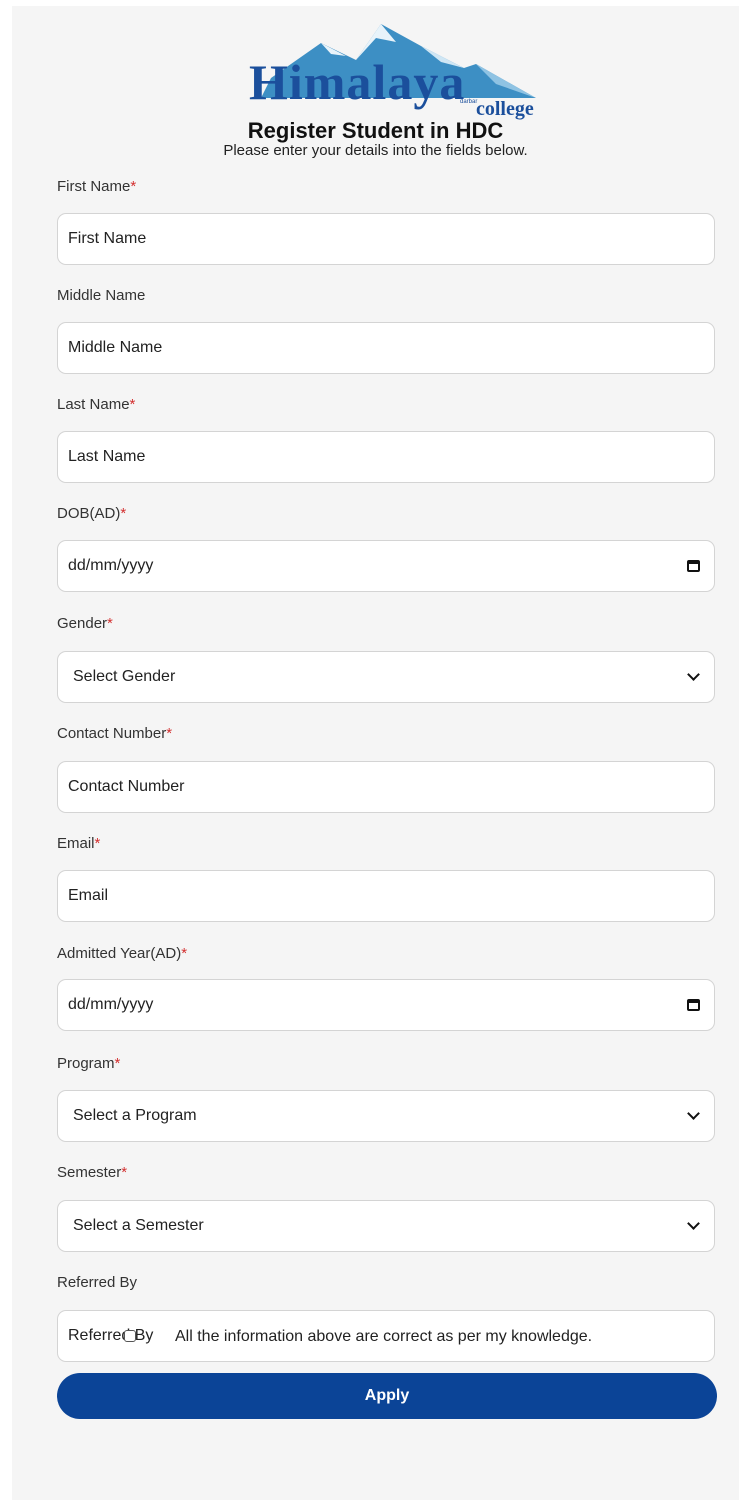  Describe the element at coordinates (386, 1226) in the screenshot. I see `semester-select: Select a Semester` at that location.